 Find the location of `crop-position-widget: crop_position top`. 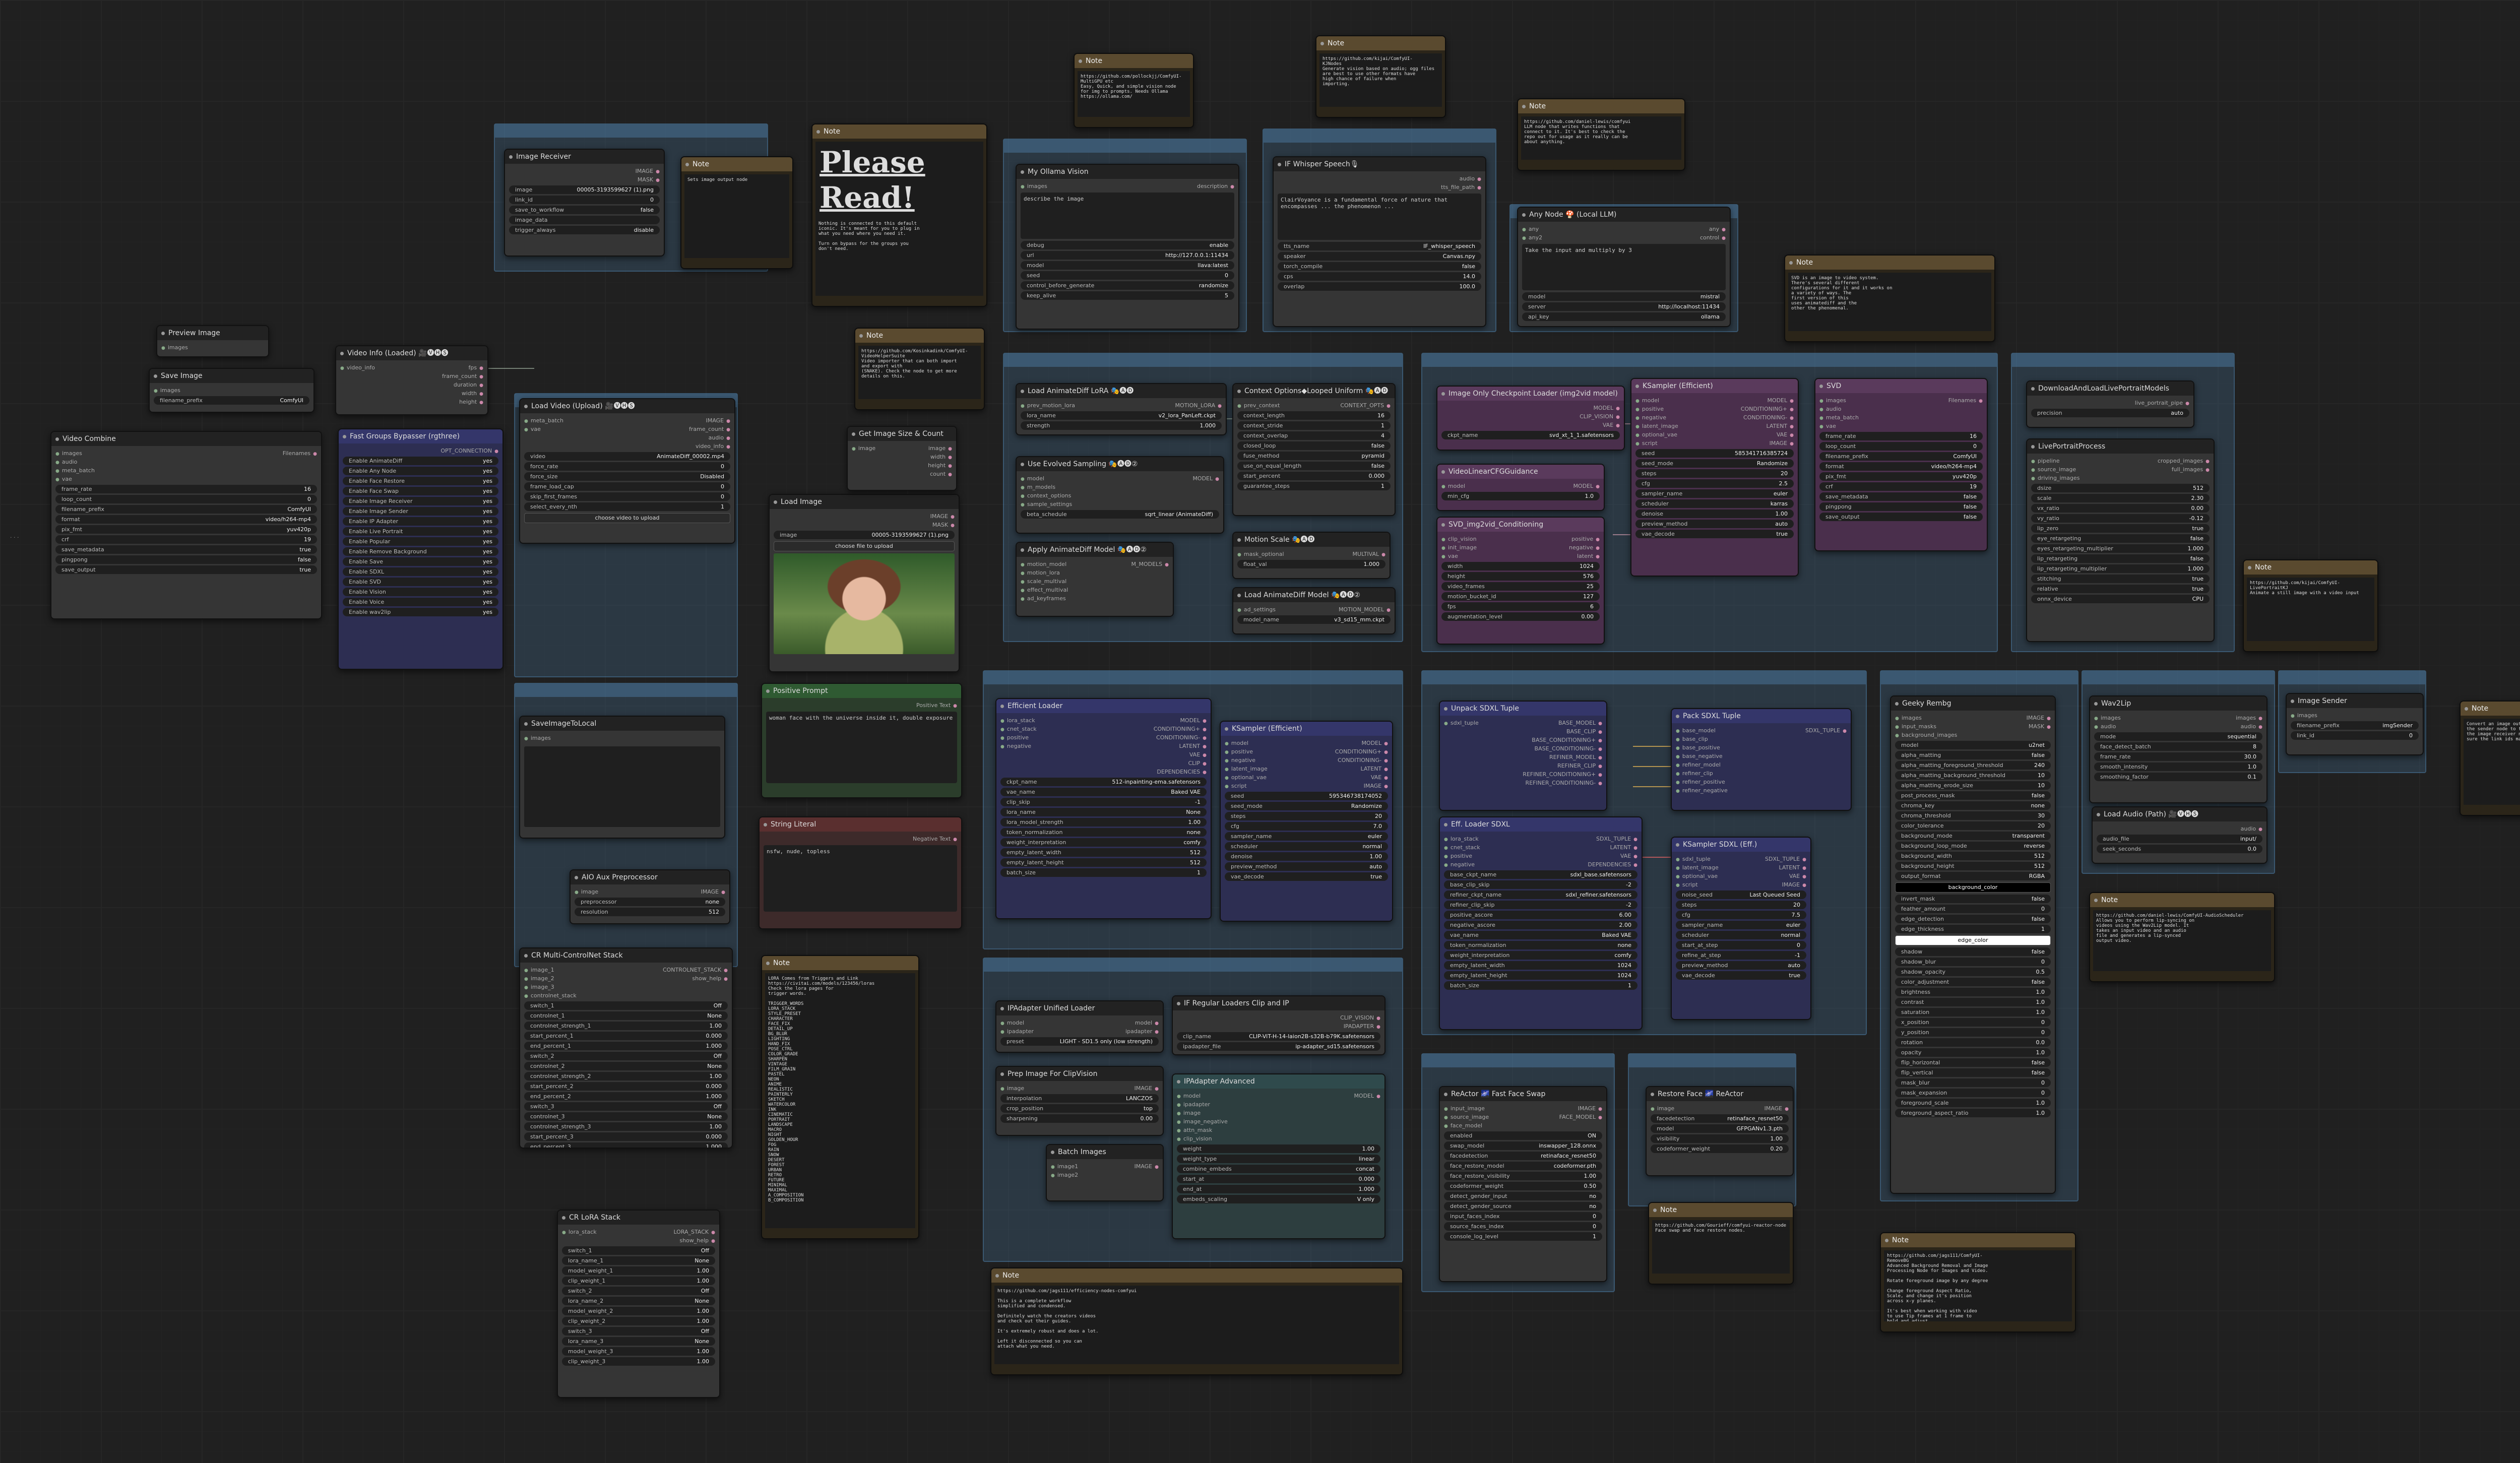

crop-position-widget: crop_position top is located at coordinates (1079, 1108).